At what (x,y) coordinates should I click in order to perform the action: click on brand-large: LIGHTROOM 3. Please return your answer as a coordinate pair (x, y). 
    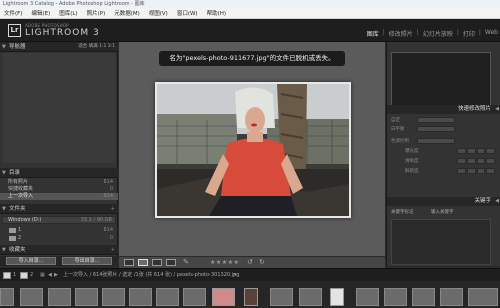
    Looking at the image, I should click on (62, 33).